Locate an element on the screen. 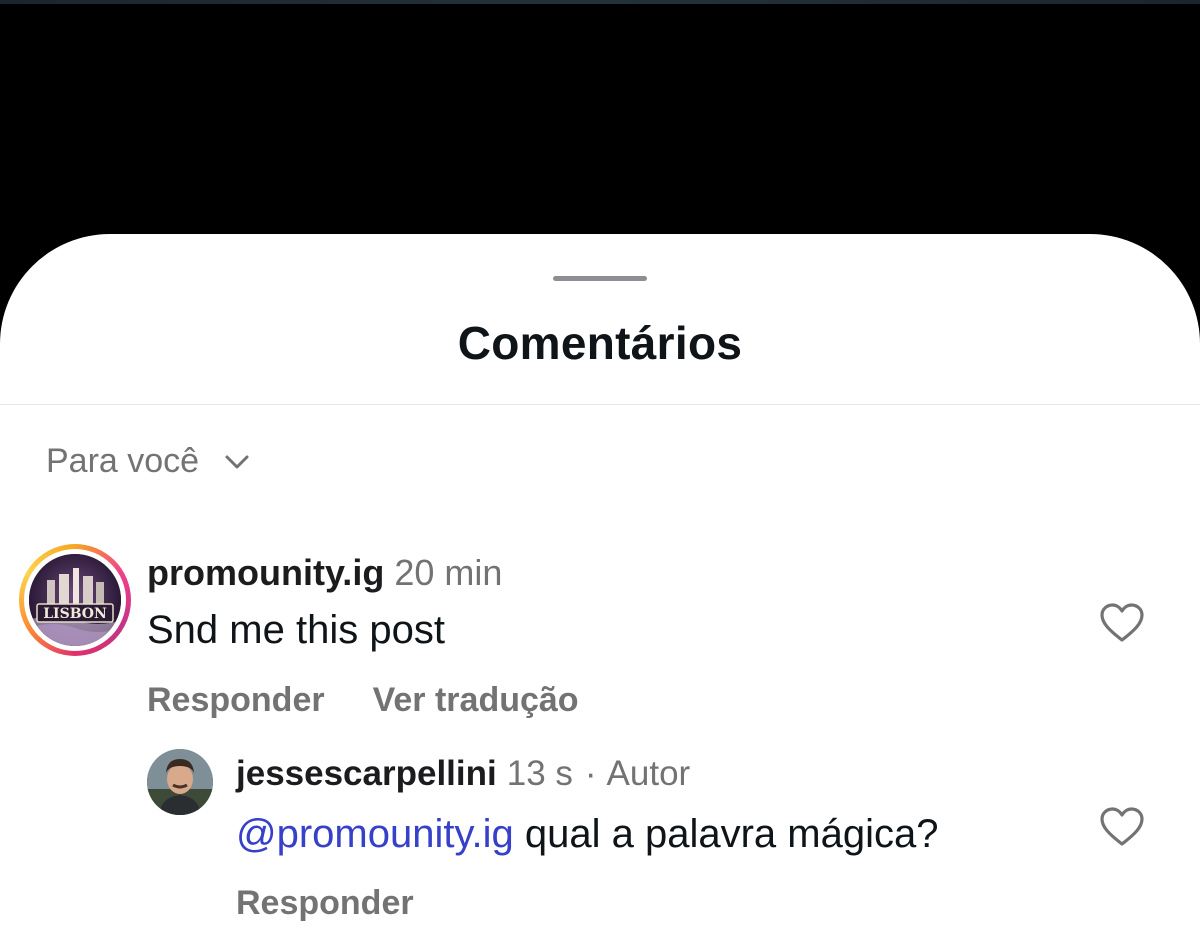 The image size is (1200, 945). author-badge: Autor is located at coordinates (648, 773).